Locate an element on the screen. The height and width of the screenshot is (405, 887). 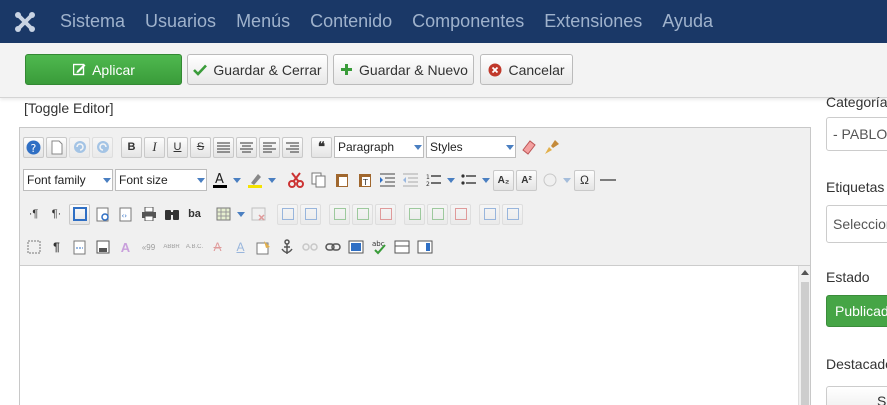
fullscreen-icon is located at coordinates (79, 214).